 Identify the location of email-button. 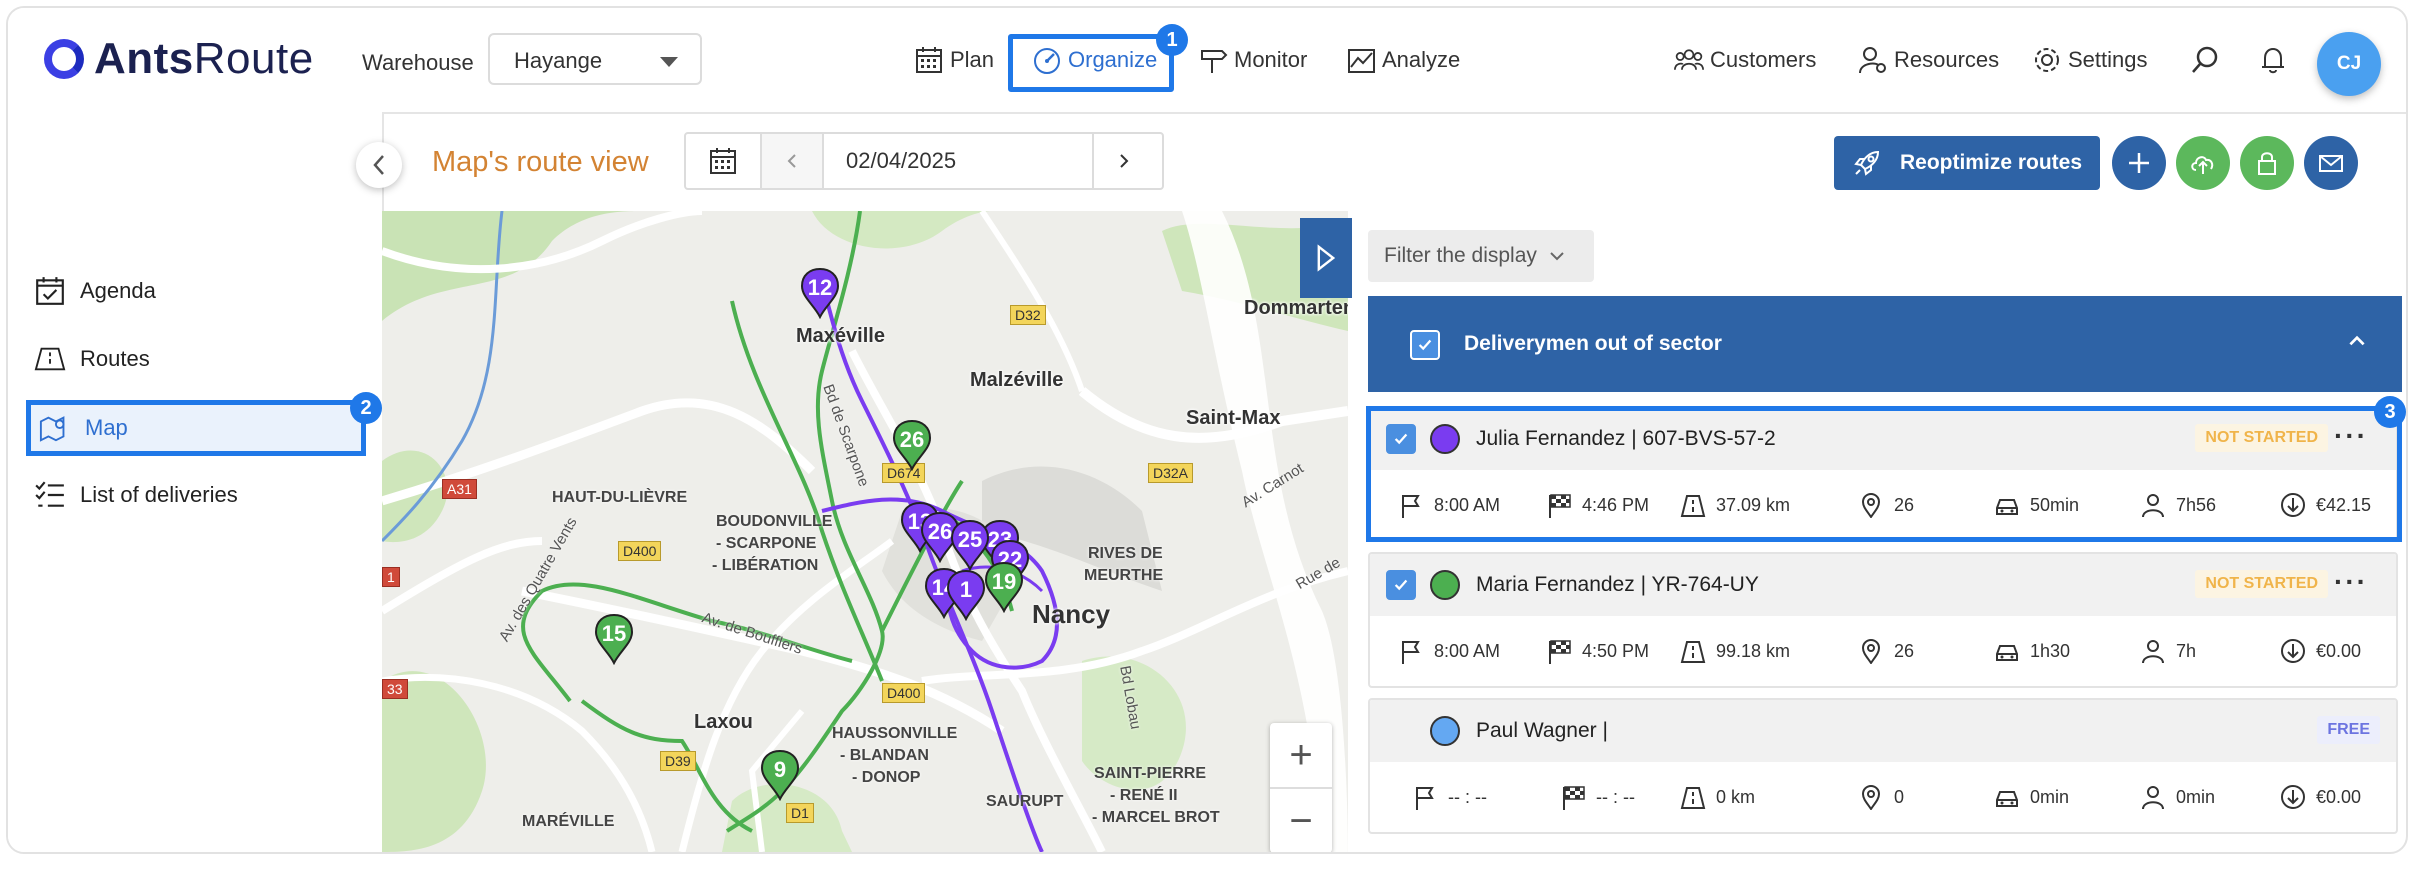
(2331, 163).